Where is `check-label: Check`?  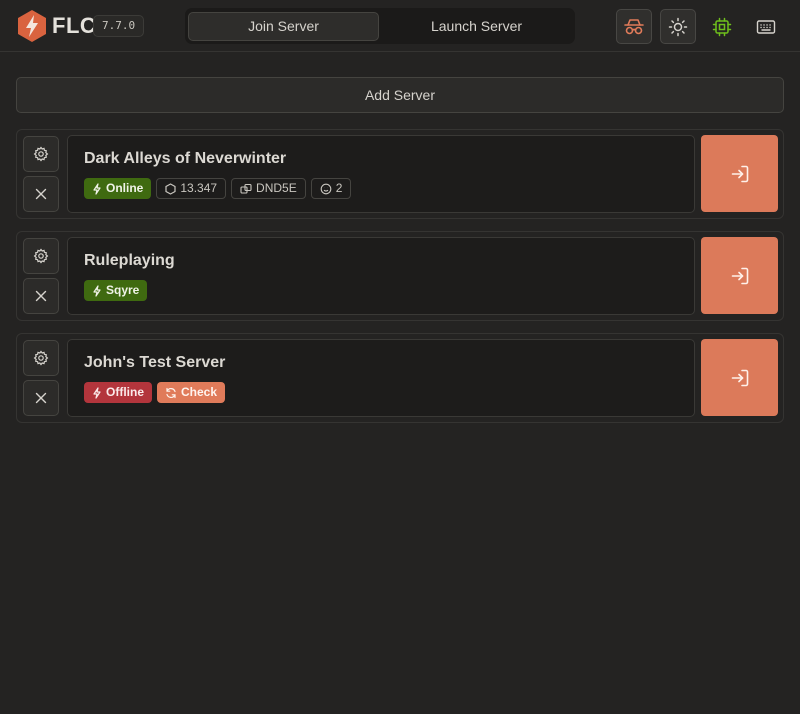
check-label: Check is located at coordinates (199, 392).